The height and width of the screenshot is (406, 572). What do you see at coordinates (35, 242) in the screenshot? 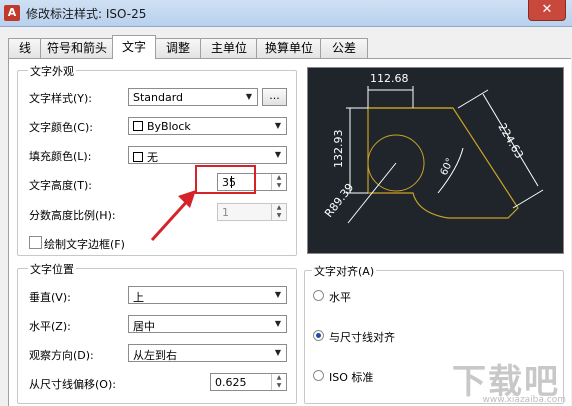
I see `draw-frame-checkbox` at bounding box center [35, 242].